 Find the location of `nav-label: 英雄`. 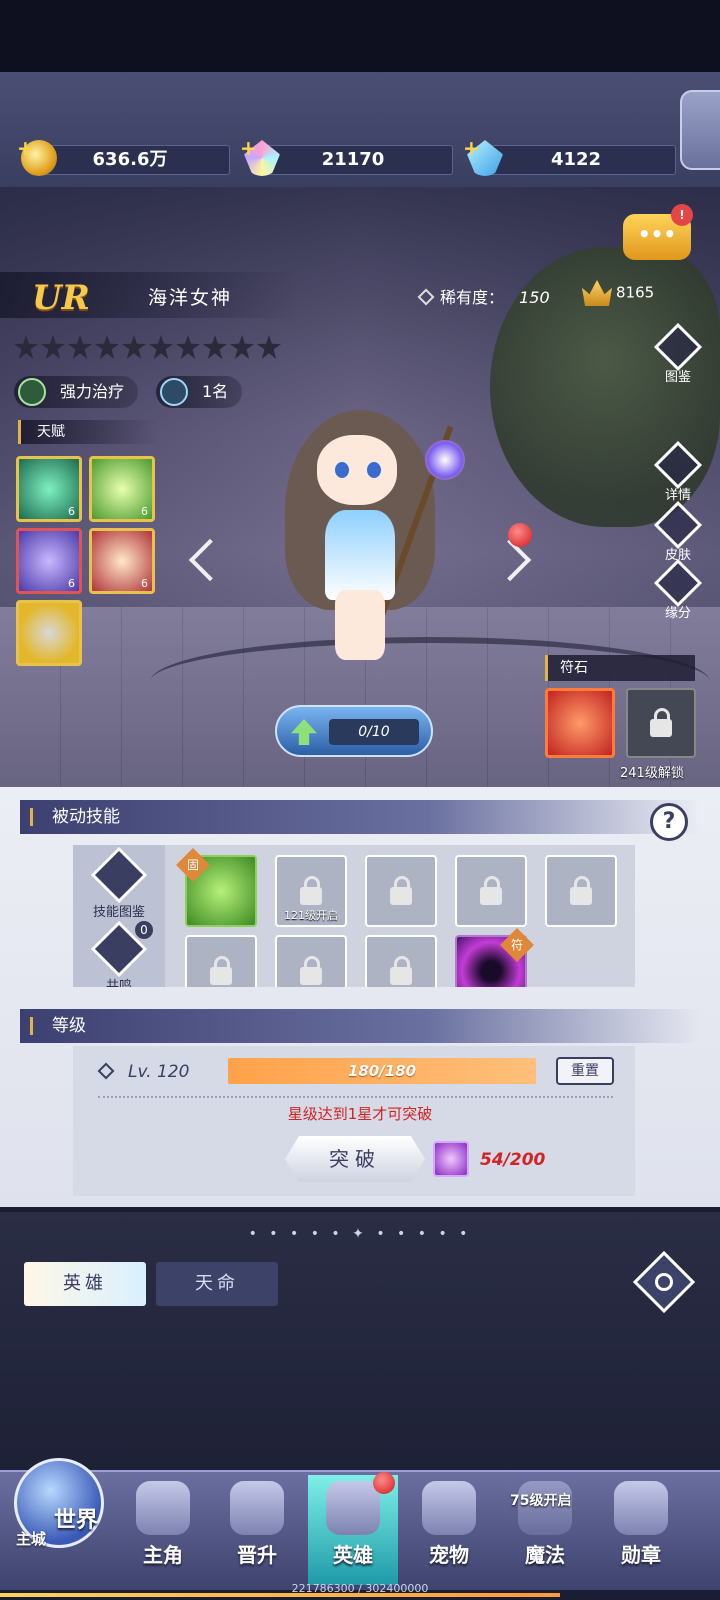

nav-label: 英雄 is located at coordinates (353, 1555).